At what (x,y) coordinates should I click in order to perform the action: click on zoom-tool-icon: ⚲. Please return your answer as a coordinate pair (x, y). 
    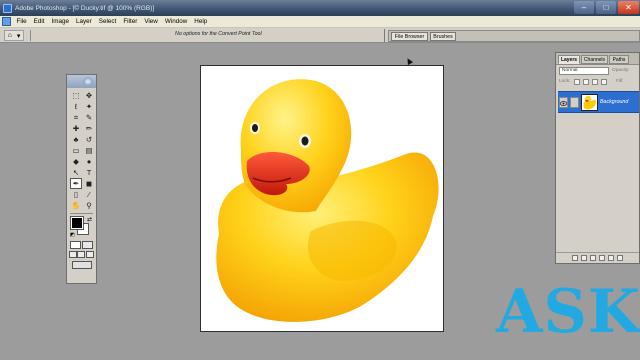
    Looking at the image, I should click on (89, 205).